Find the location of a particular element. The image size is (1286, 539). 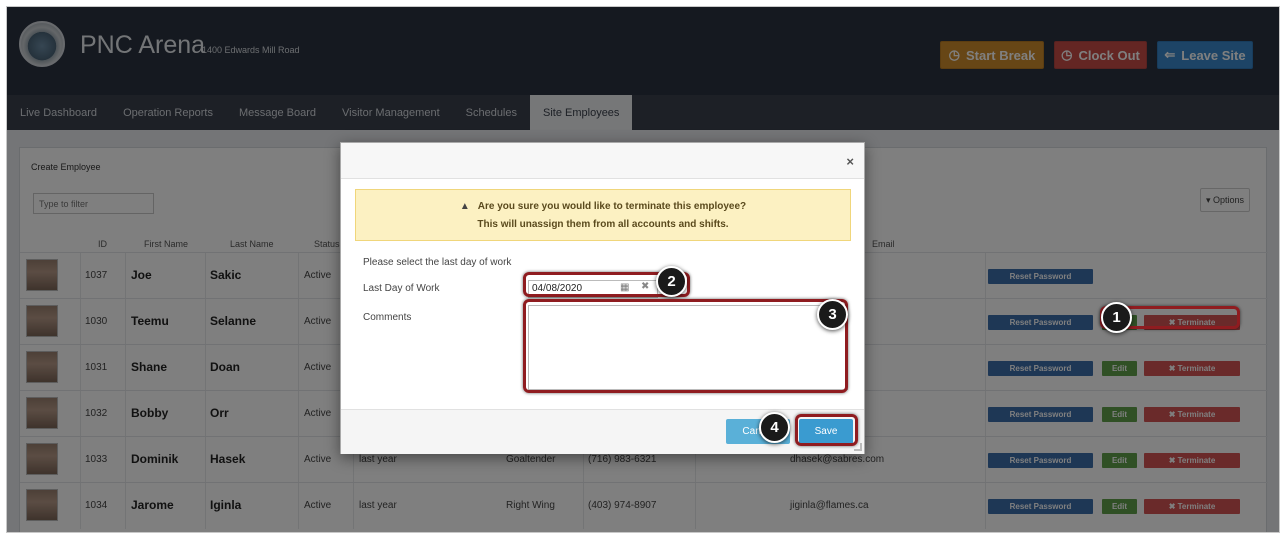

step-badge-2: 2 is located at coordinates (671, 281).